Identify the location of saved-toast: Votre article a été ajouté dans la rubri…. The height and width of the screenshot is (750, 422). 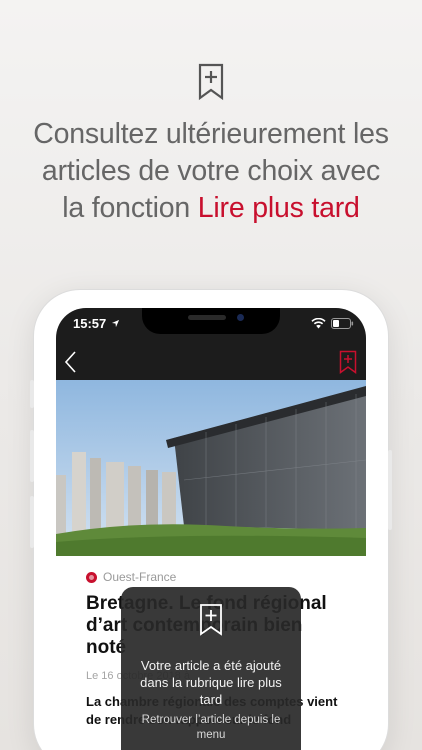
(211, 668).